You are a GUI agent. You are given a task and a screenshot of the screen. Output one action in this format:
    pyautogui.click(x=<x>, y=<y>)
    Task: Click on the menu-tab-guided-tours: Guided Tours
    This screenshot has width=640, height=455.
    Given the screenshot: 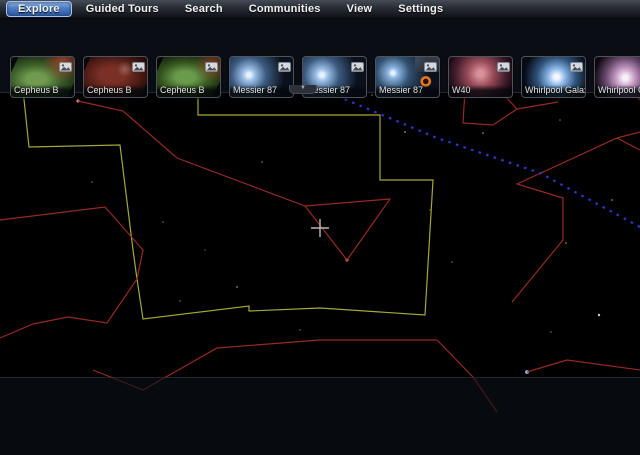 What is the action you would take?
    pyautogui.click(x=122, y=9)
    